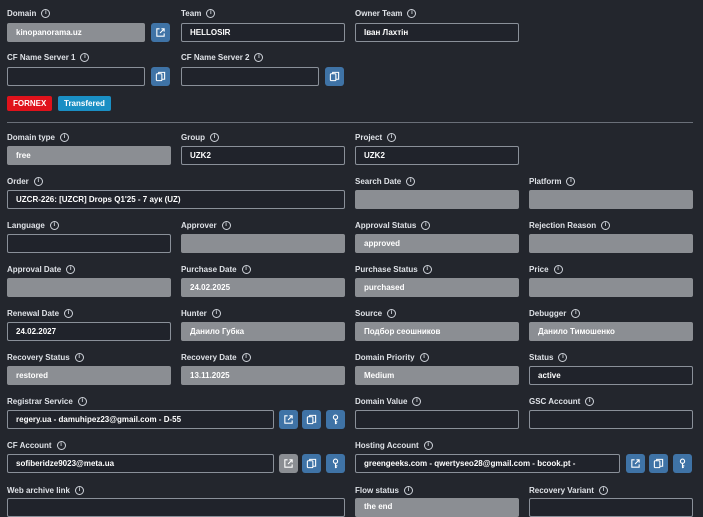 This screenshot has height=517, width=703. What do you see at coordinates (206, 225) in the screenshot?
I see `approver-label: Approver i` at bounding box center [206, 225].